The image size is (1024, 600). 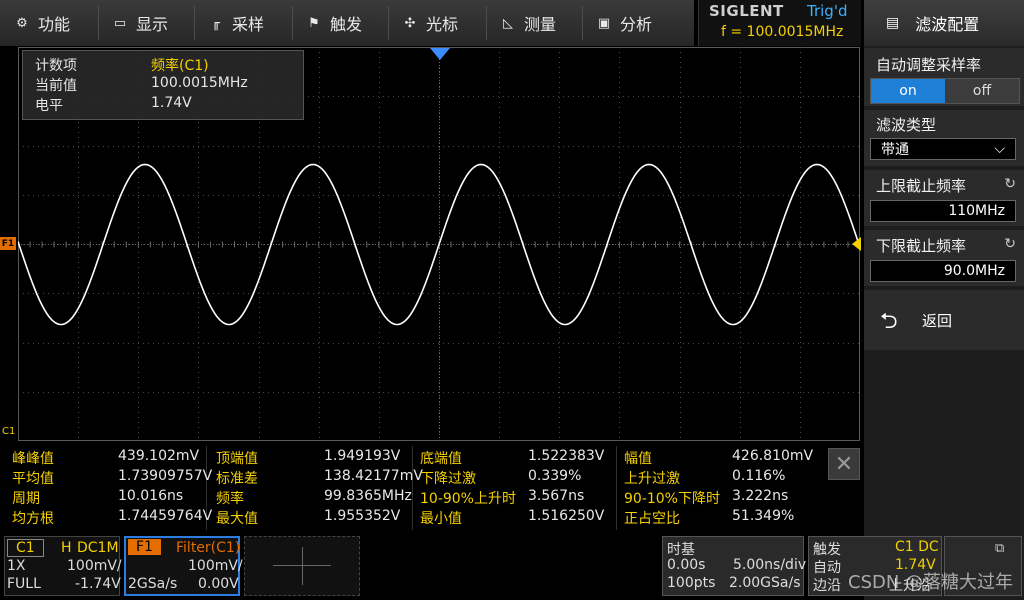 What do you see at coordinates (982, 91) in the screenshot?
I see `toggle-off-option: off` at bounding box center [982, 91].